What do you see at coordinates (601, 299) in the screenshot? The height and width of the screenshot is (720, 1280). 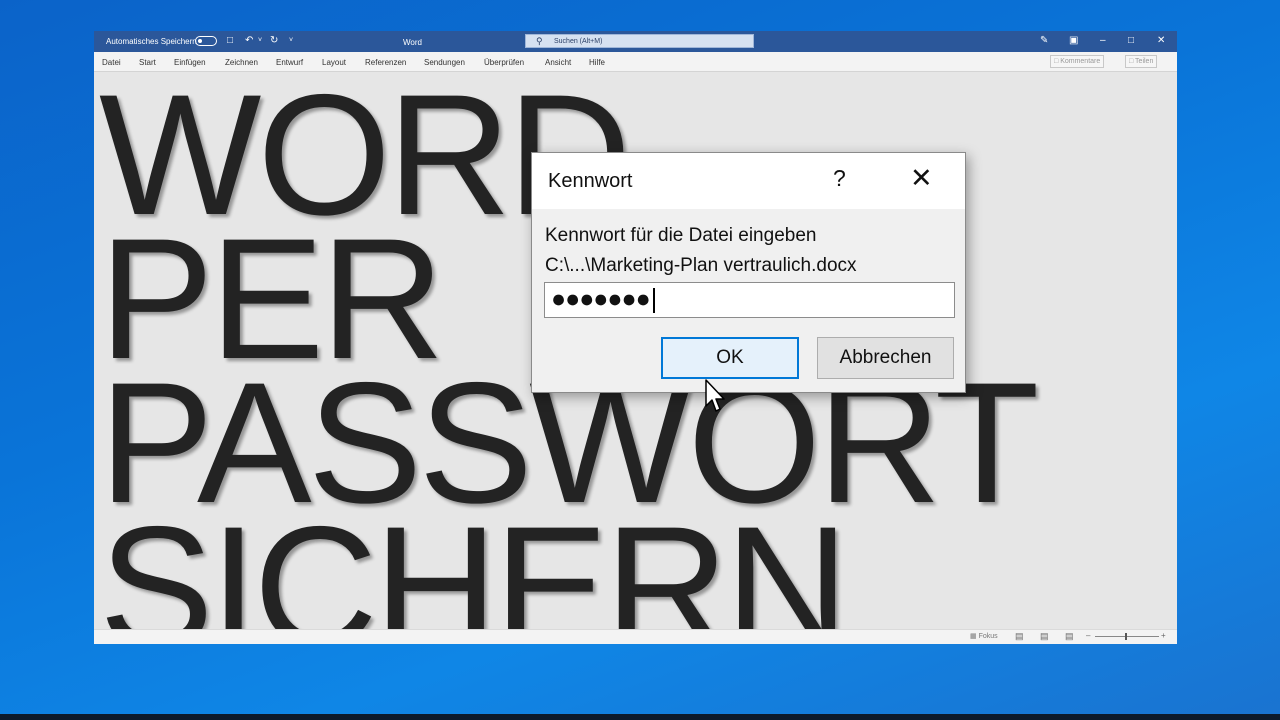 I see `password-mask: ●●●●●●●` at bounding box center [601, 299].